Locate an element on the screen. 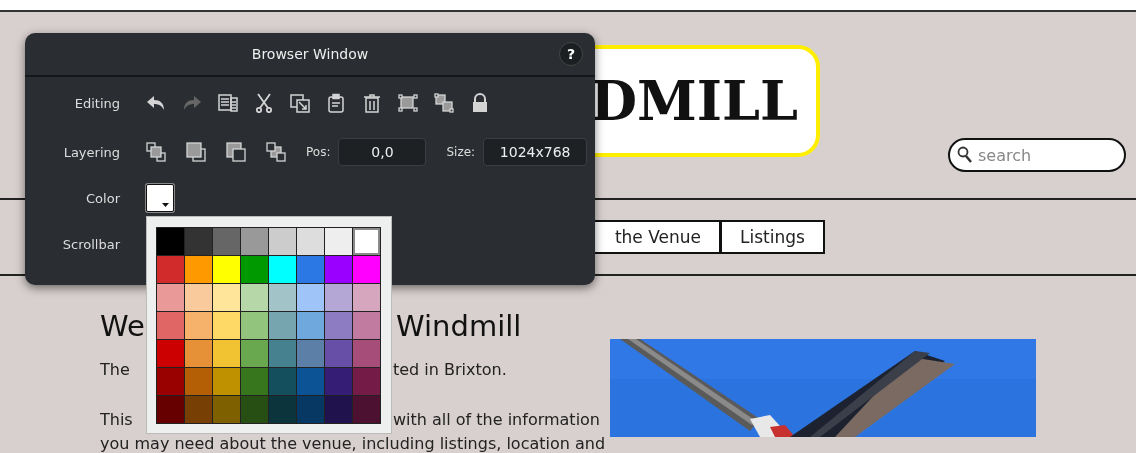  panel-title: Browser Window is located at coordinates (310, 54).